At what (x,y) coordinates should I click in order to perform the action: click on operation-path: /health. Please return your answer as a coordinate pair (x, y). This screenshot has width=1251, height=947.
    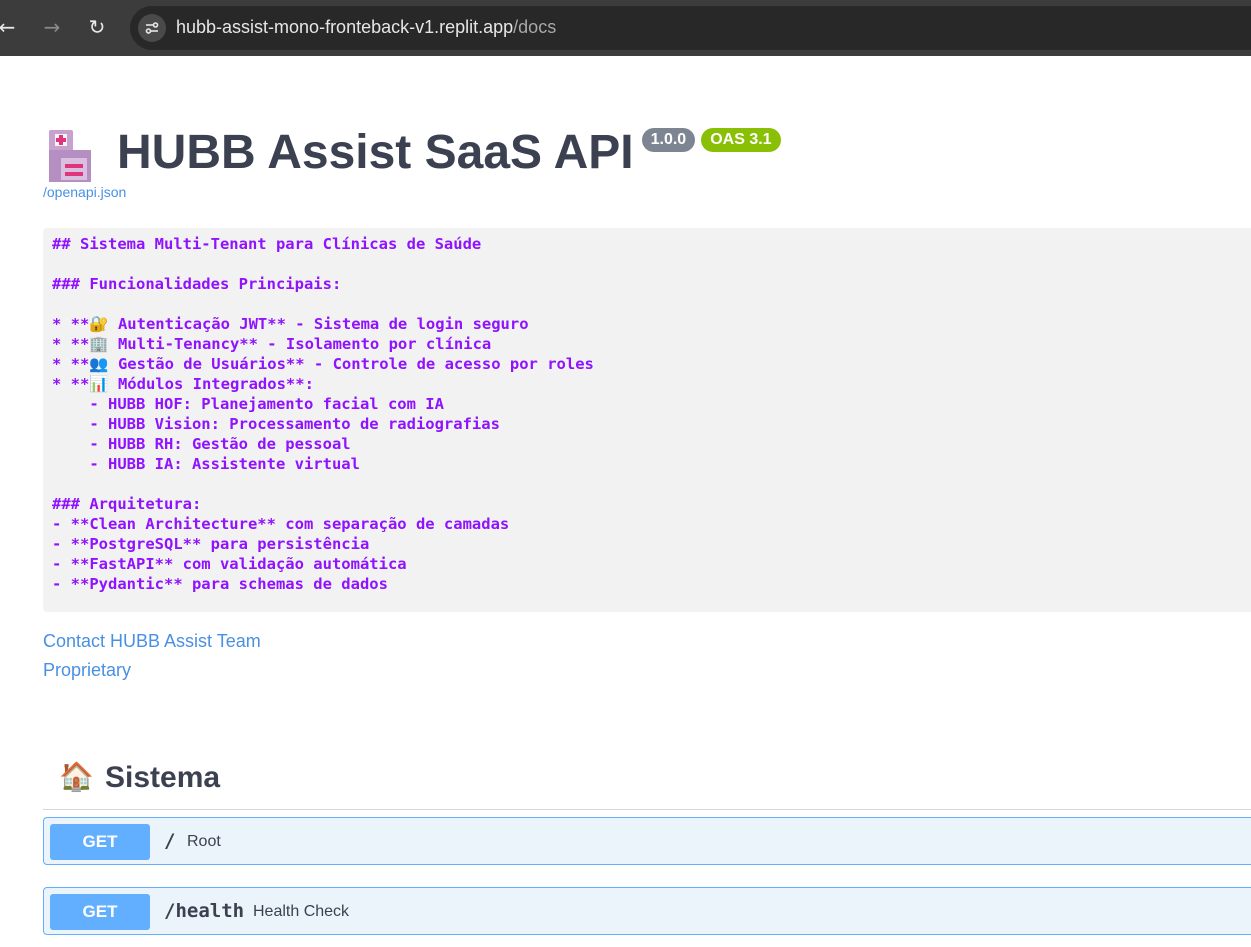
    Looking at the image, I should click on (204, 911).